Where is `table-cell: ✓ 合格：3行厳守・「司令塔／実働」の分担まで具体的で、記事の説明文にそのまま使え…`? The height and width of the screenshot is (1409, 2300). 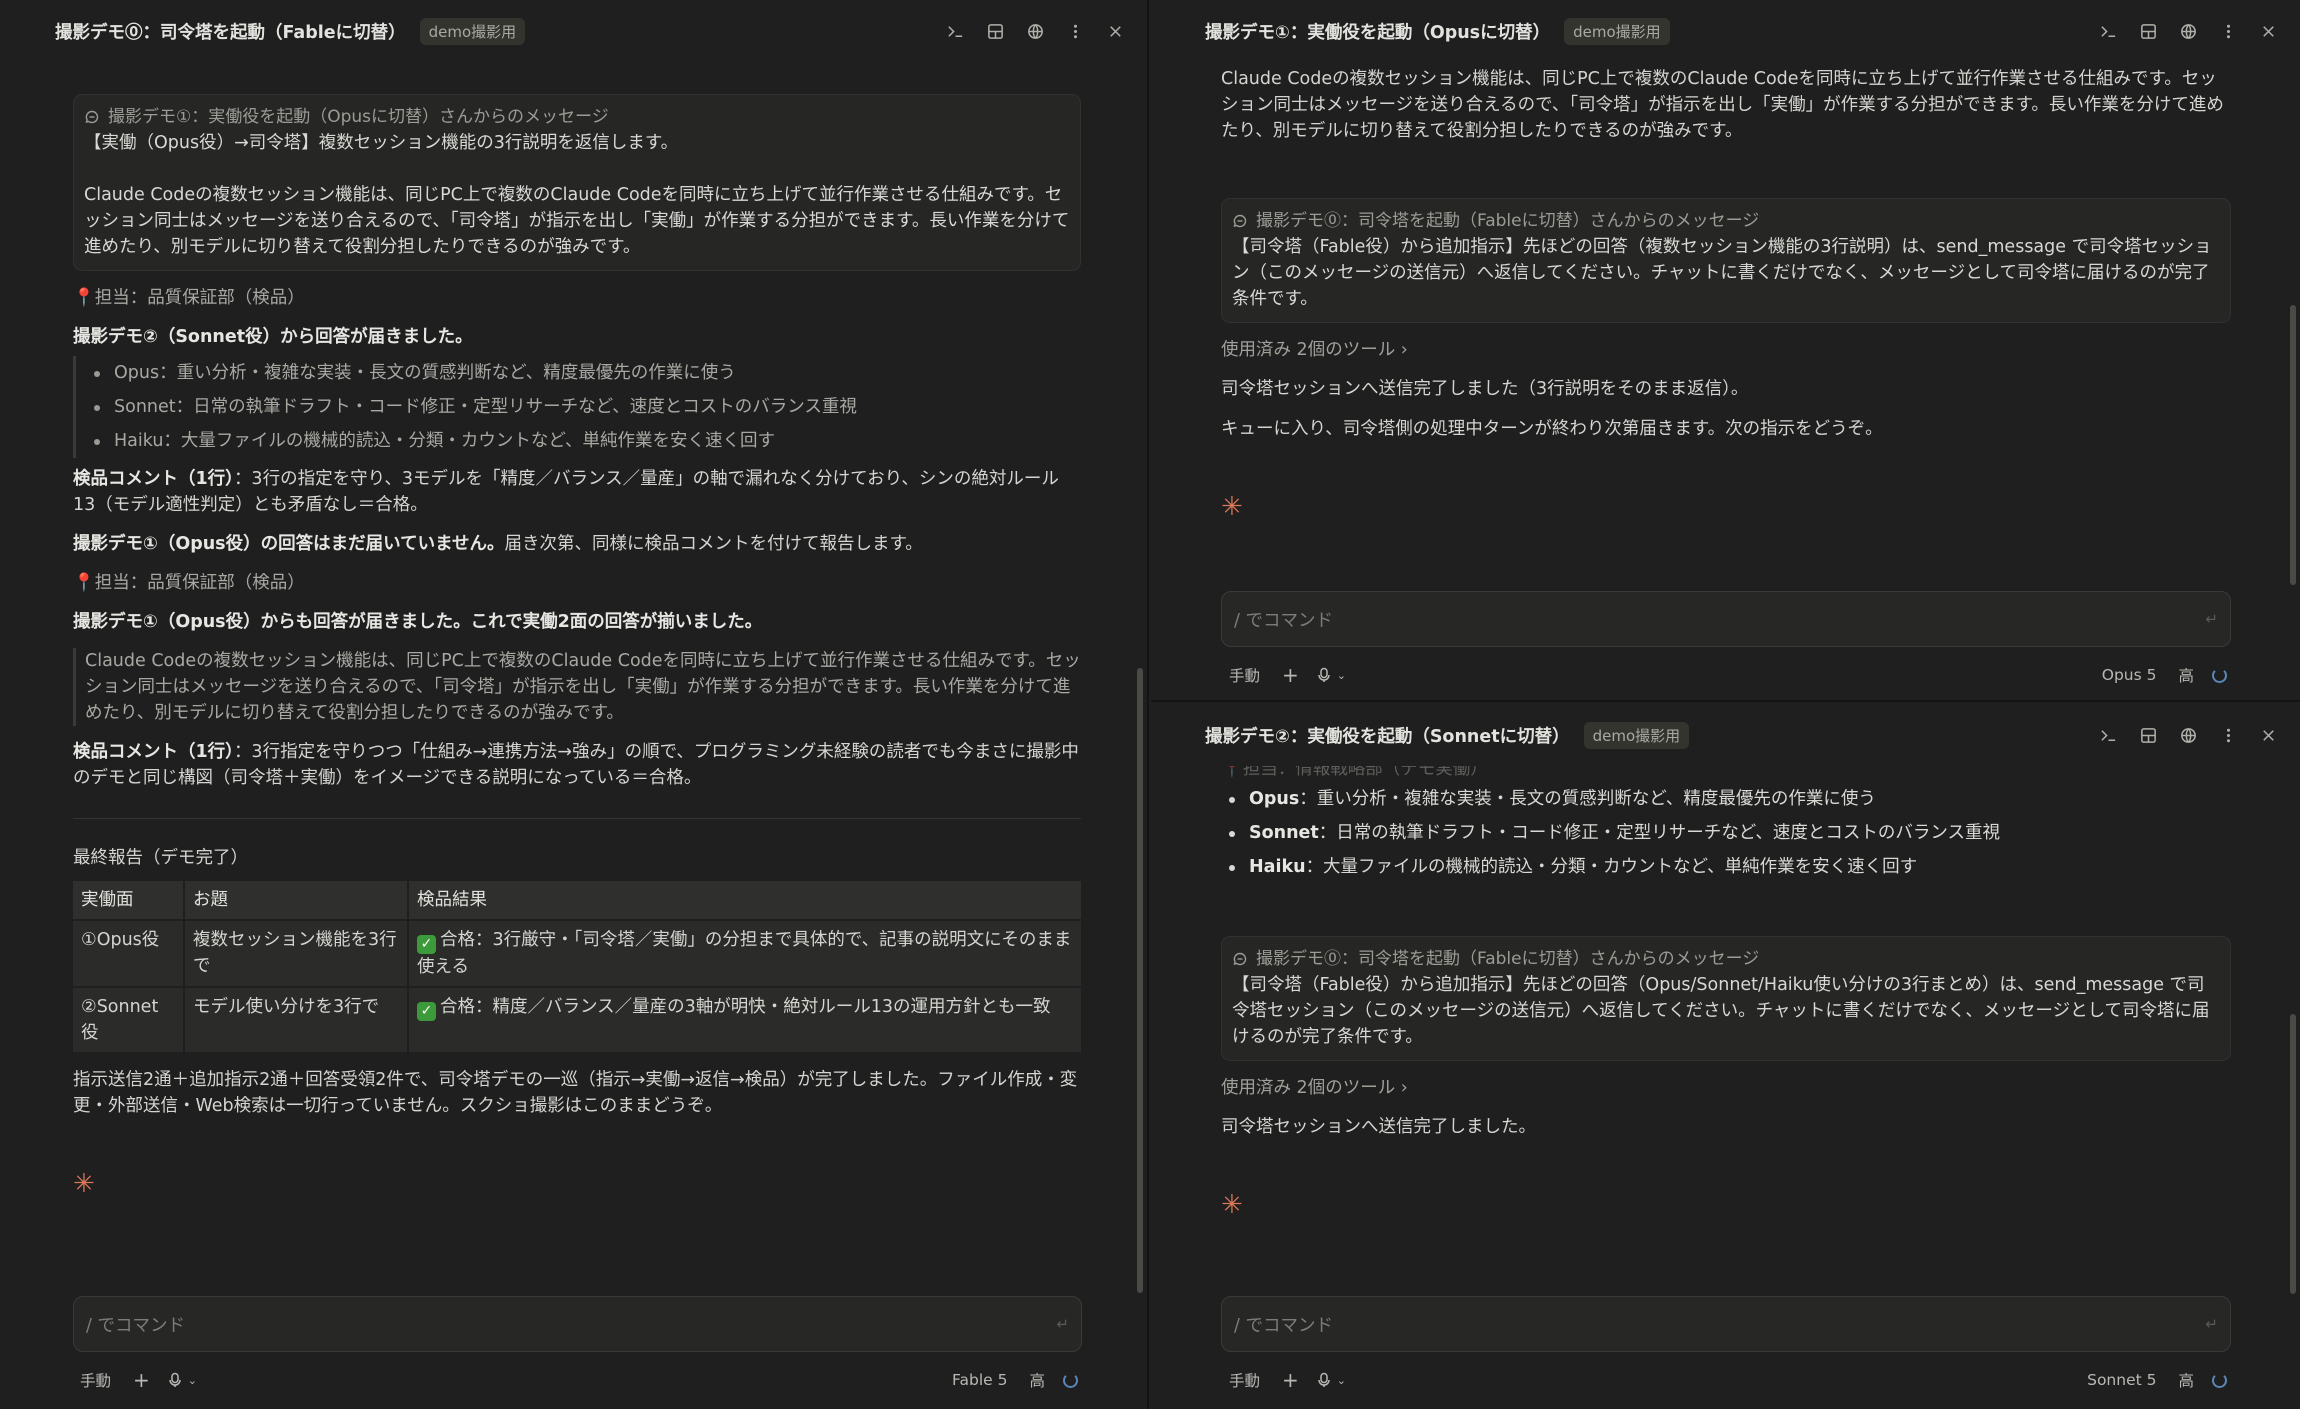 table-cell: ✓ 合格：3行厳守・「司令塔／実働」の分担まで具体的で、記事の説明文にそのまま使え… is located at coordinates (745, 953).